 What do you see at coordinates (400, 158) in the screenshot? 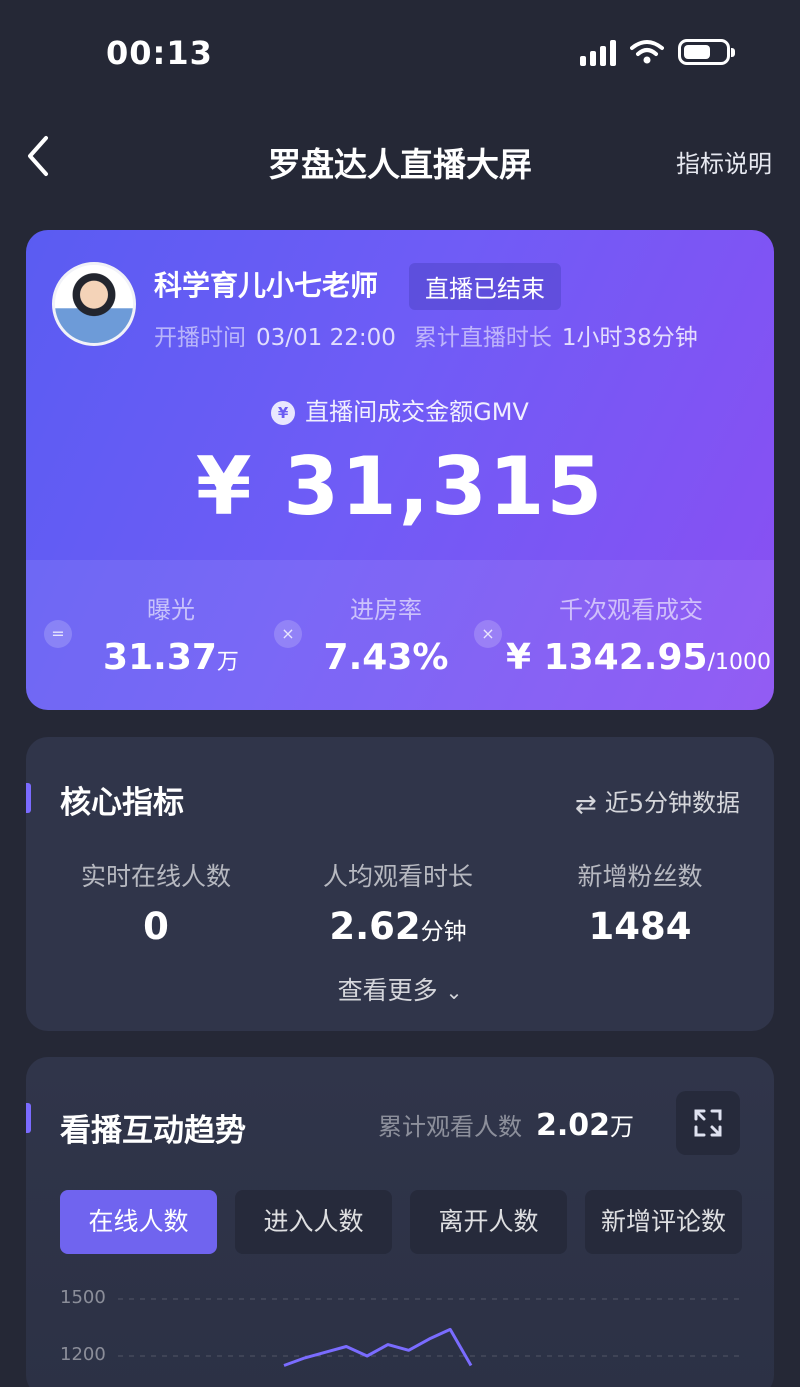
I see `nav-bar: 罗盘达人直播大屏 指标说明` at bounding box center [400, 158].